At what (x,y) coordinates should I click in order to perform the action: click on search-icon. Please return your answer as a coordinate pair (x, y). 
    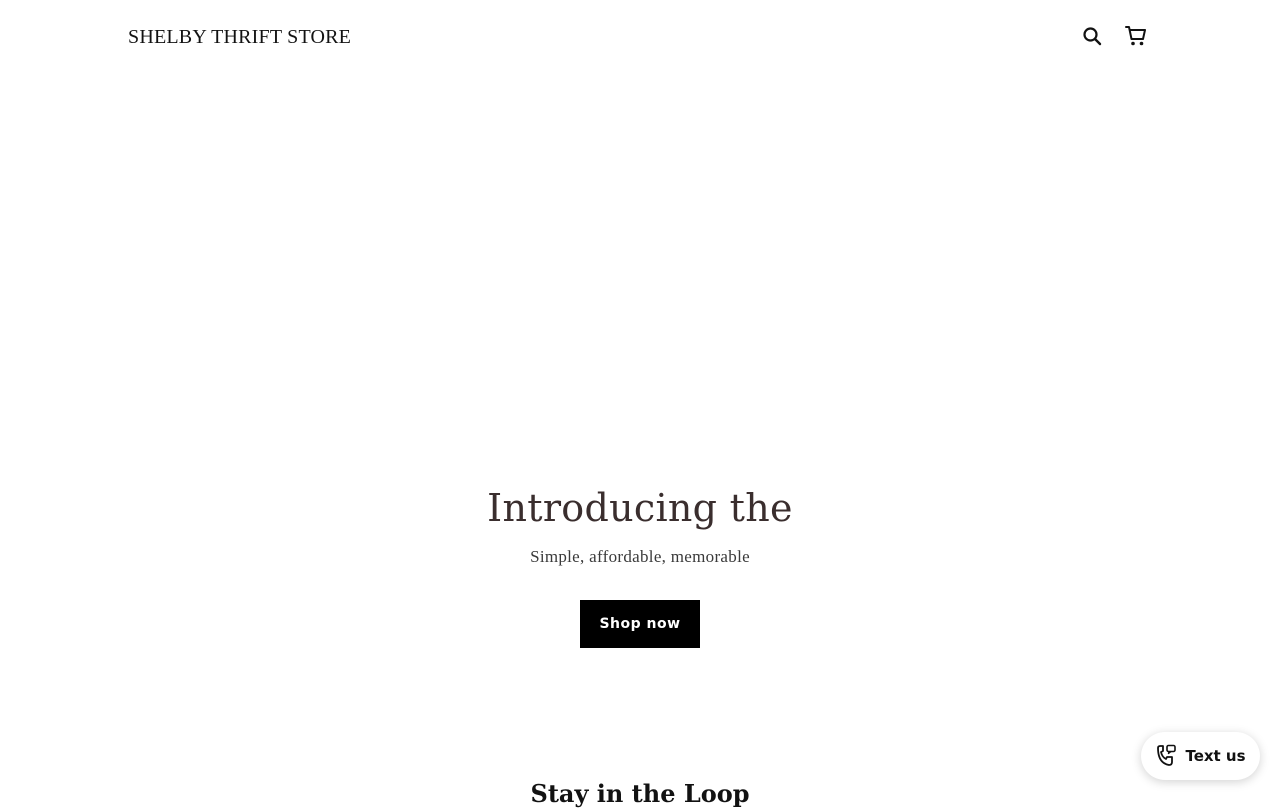
    Looking at the image, I should click on (1092, 36).